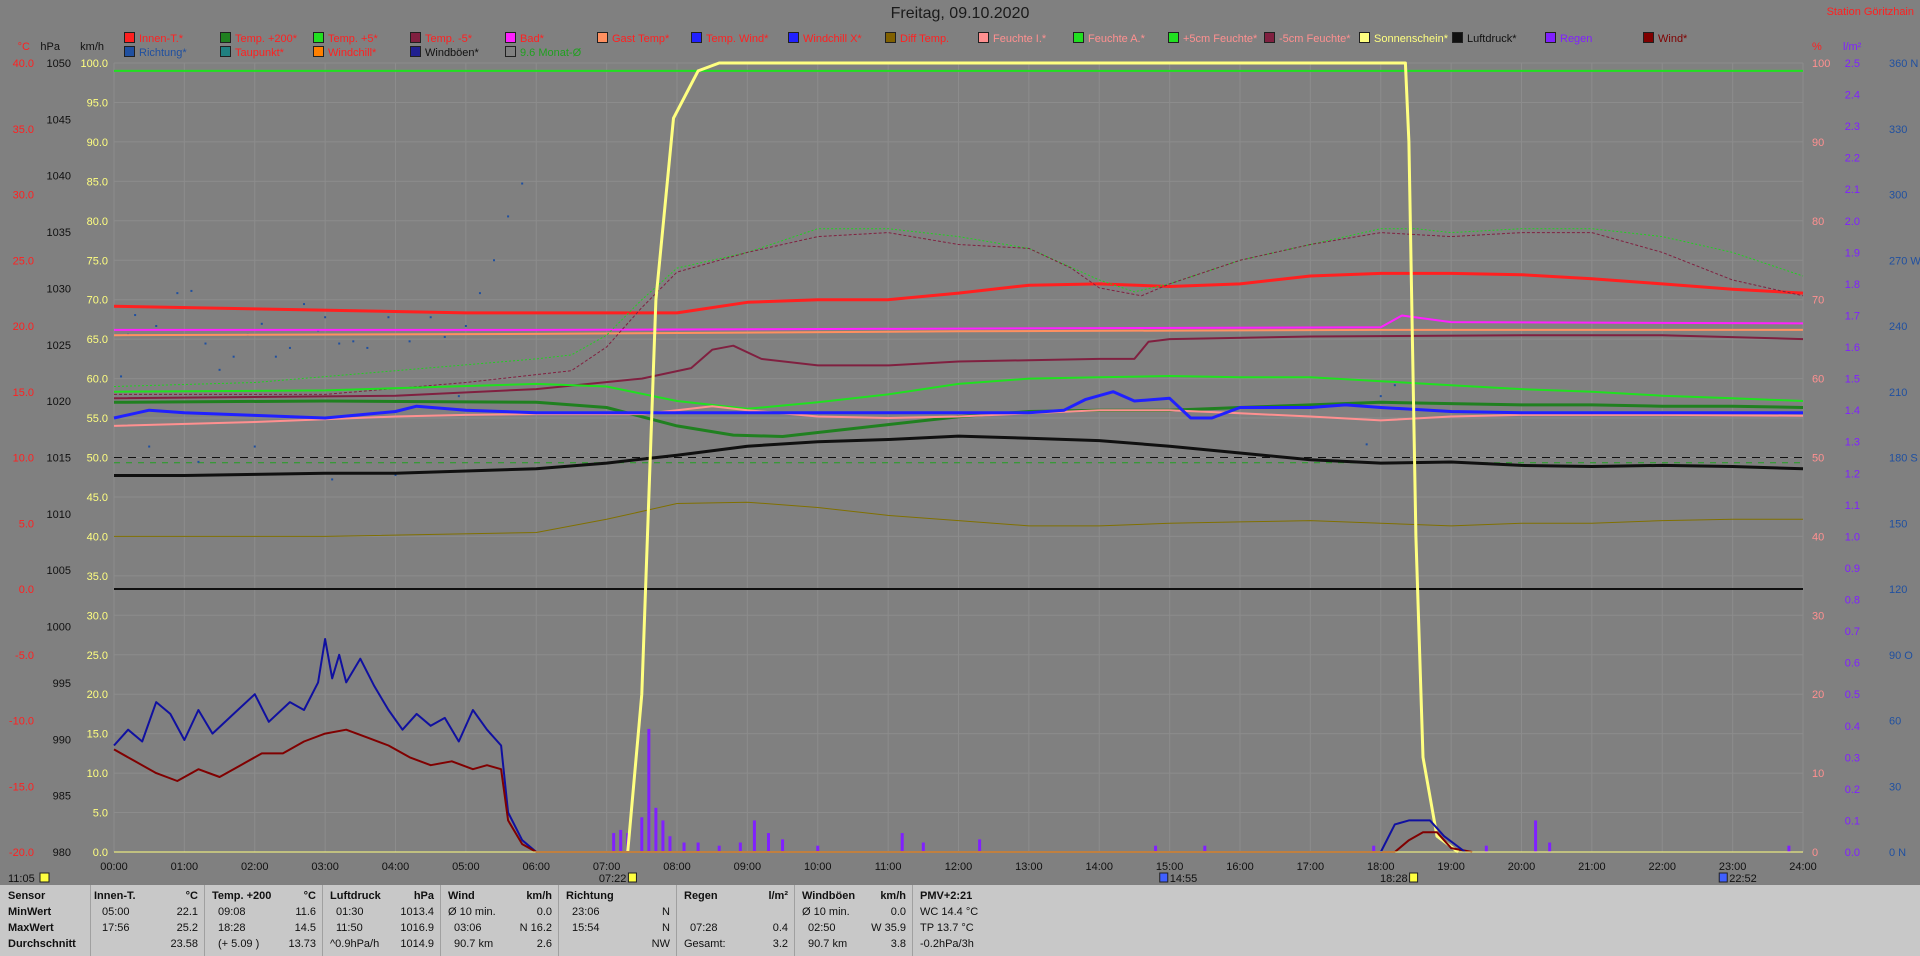 The height and width of the screenshot is (956, 1920). What do you see at coordinates (21, 853) in the screenshot?
I see `temp-tick-label: -20.0` at bounding box center [21, 853].